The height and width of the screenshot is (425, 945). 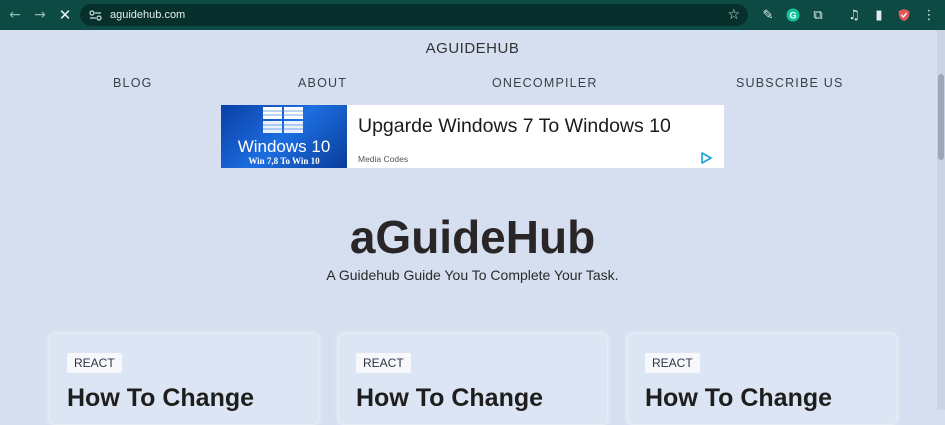 I want to click on ad-image-title: Windows 10, so click(x=284, y=146).